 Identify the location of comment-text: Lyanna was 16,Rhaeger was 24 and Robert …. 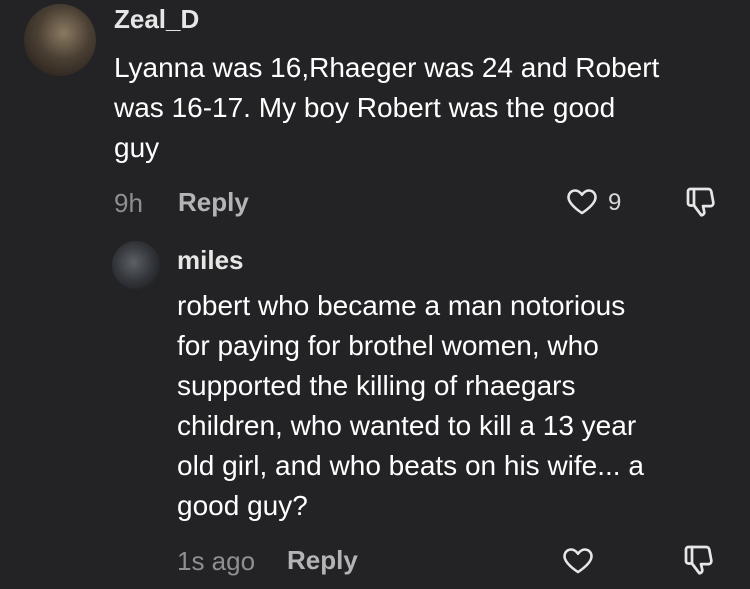
(387, 107).